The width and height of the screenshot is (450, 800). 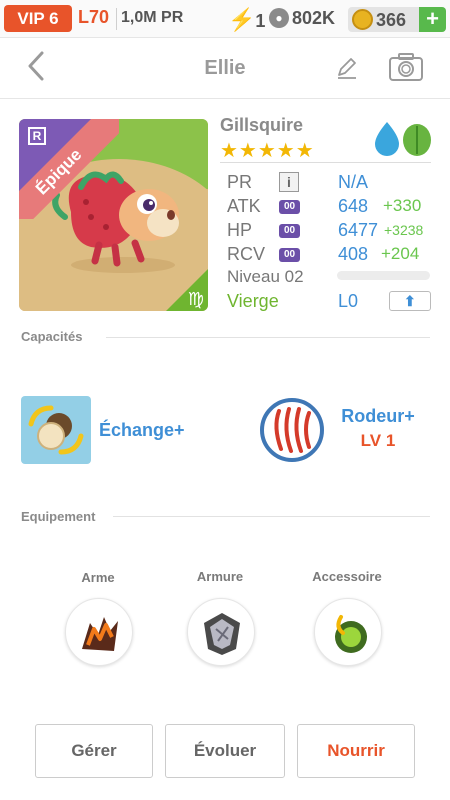 What do you see at coordinates (353, 182) in the screenshot?
I see `pr-value: N/A` at bounding box center [353, 182].